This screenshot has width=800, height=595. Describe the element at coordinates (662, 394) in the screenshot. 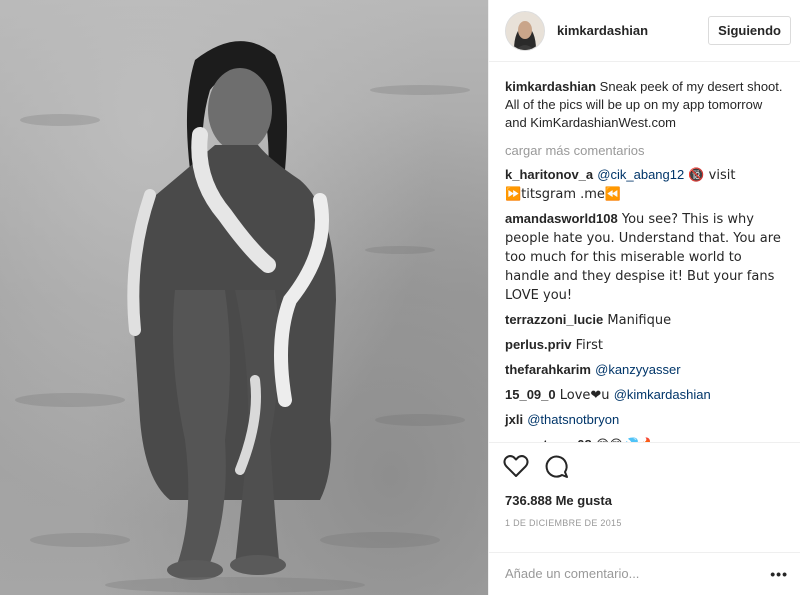

I see `comment-mention-link: @kimkardashian` at that location.